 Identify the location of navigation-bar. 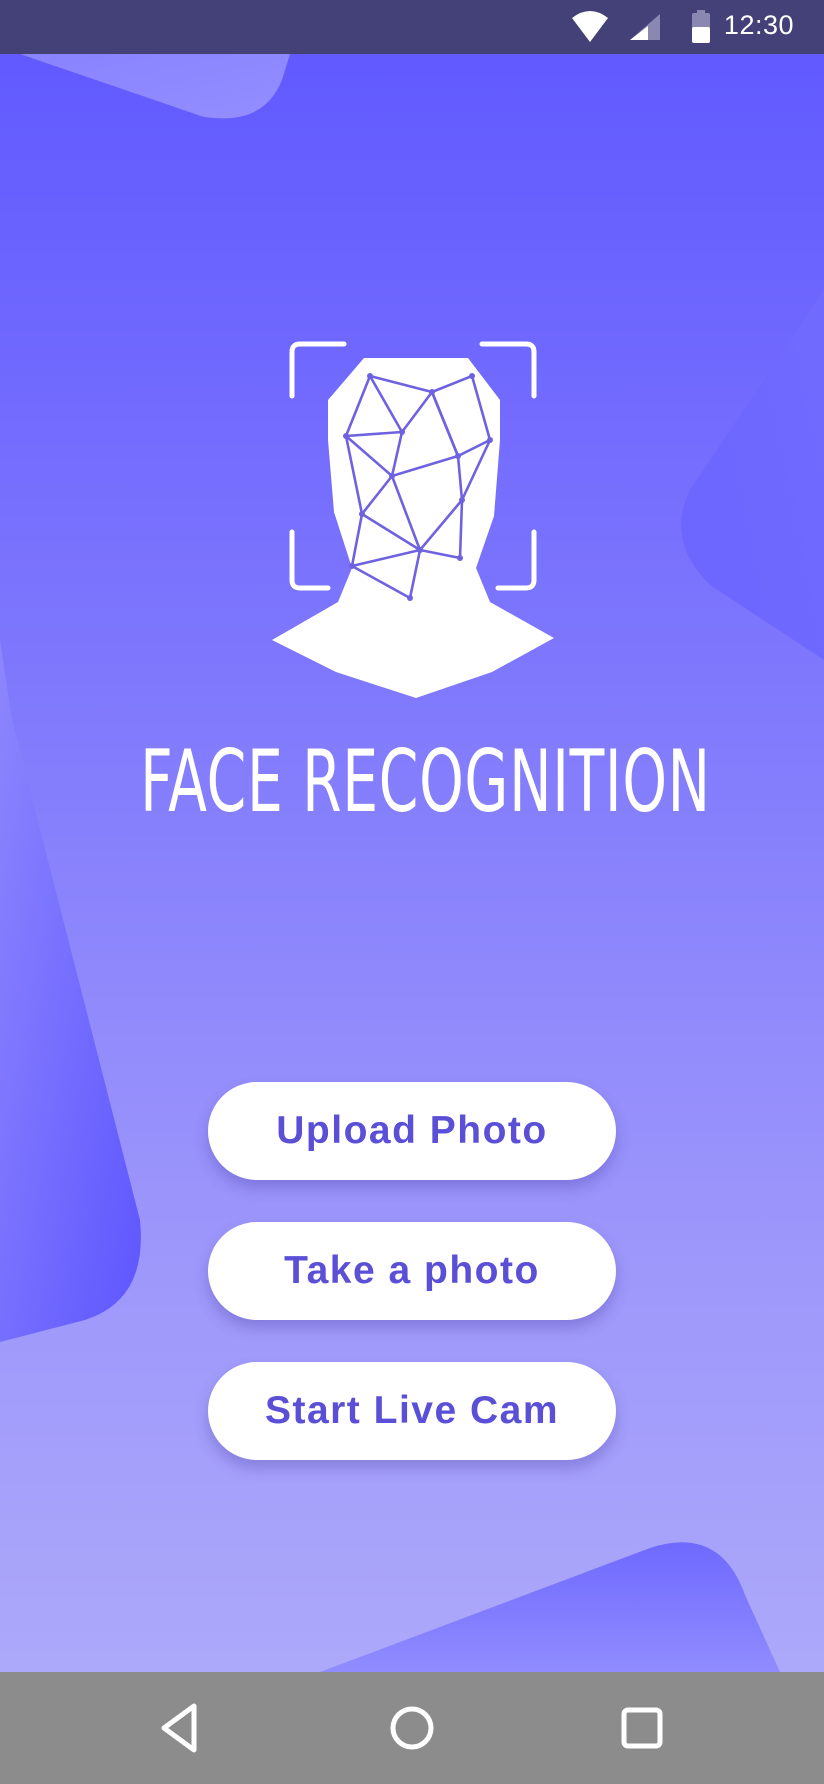
(412, 1728).